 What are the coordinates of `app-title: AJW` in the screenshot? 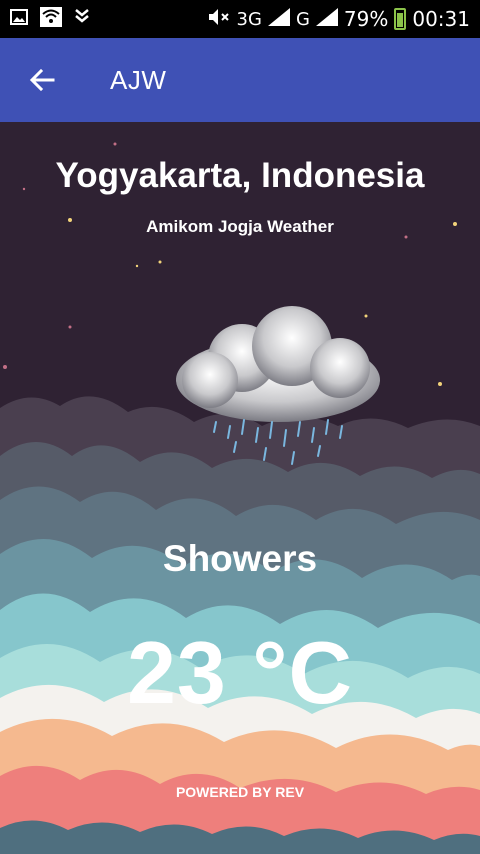 It's located at (138, 79).